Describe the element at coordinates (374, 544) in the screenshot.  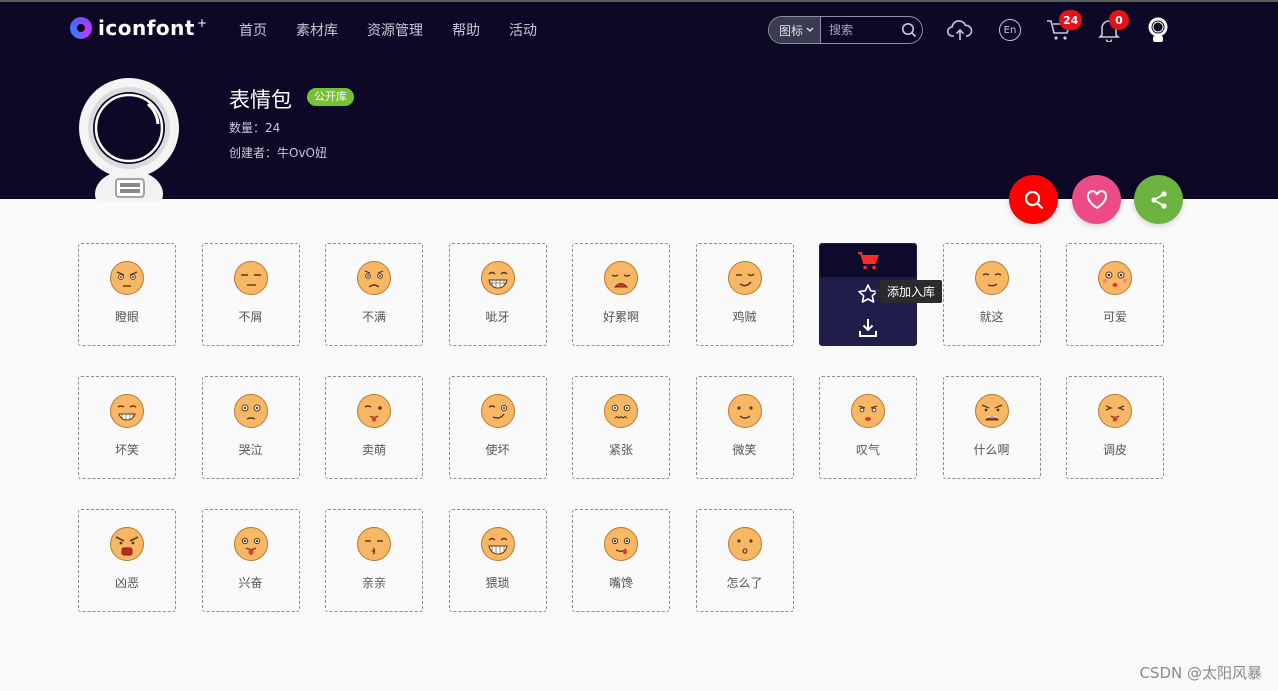
I see `emoji-kiss-icon` at that location.